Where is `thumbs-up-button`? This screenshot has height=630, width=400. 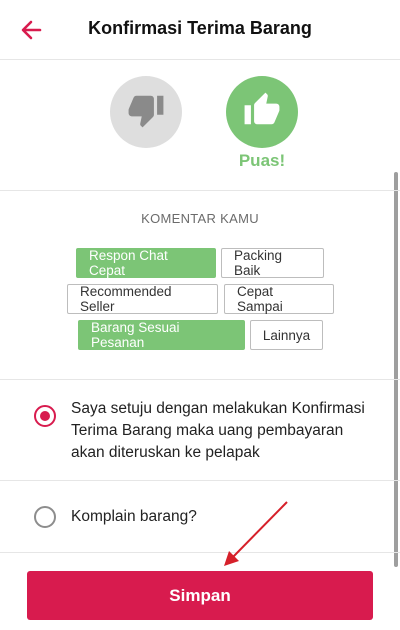 thumbs-up-button is located at coordinates (262, 112).